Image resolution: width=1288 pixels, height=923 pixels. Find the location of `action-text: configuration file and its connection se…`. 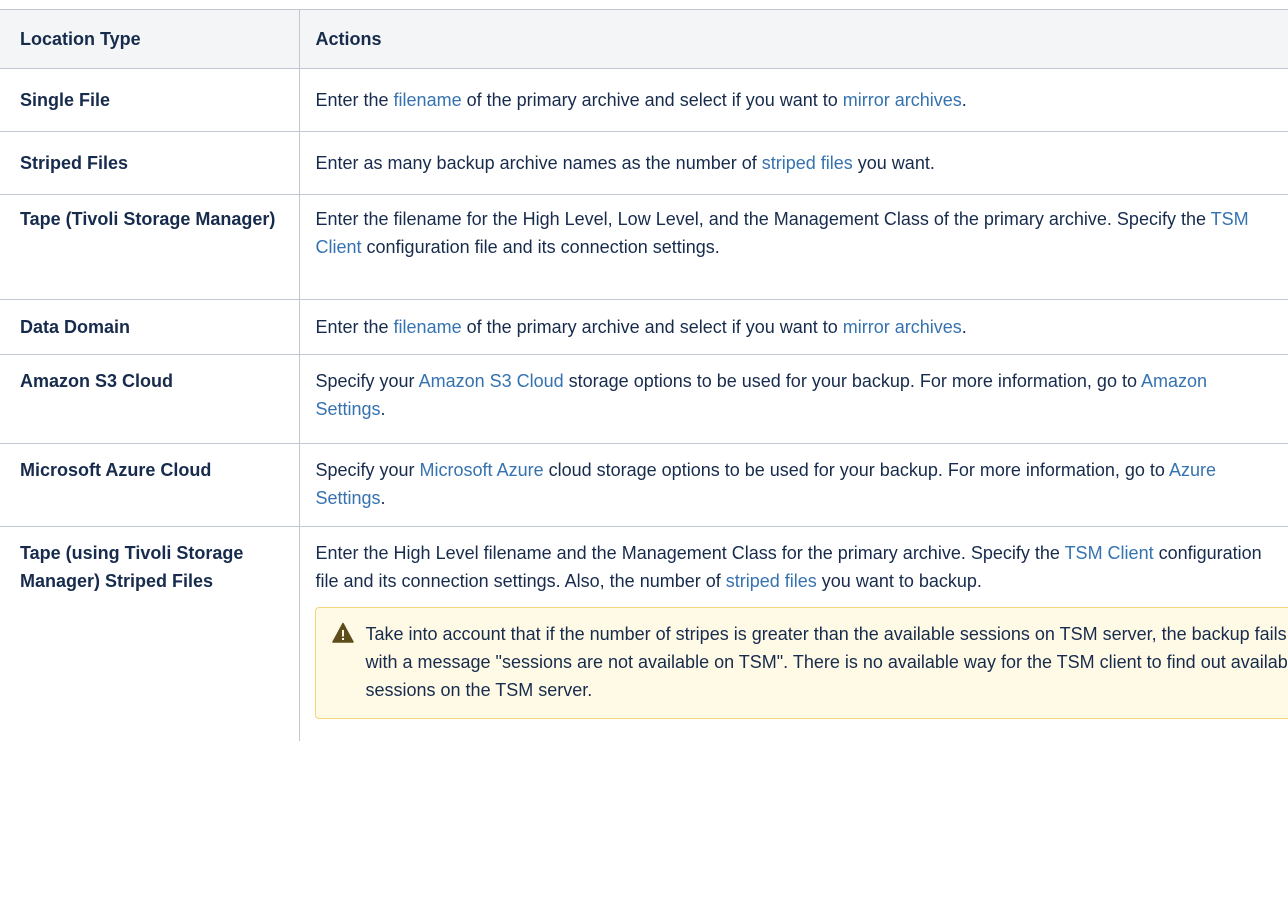

action-text: configuration file and its connection se… is located at coordinates (540, 247).